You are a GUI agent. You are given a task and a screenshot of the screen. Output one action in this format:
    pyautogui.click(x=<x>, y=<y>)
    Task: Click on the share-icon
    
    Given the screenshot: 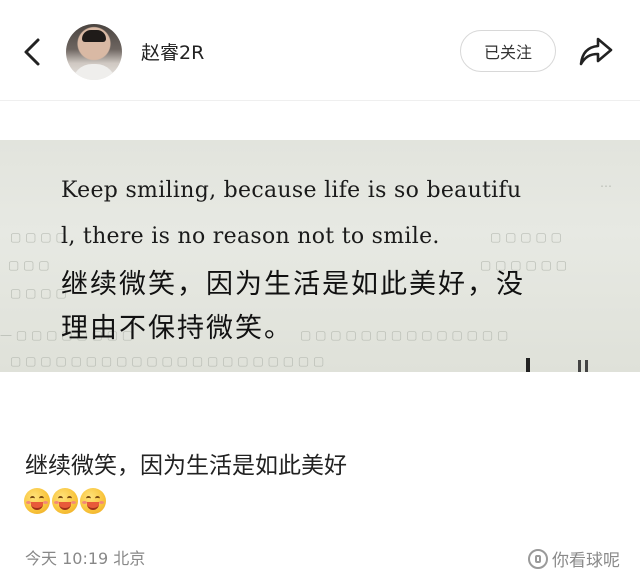 What is the action you would take?
    pyautogui.click(x=596, y=51)
    